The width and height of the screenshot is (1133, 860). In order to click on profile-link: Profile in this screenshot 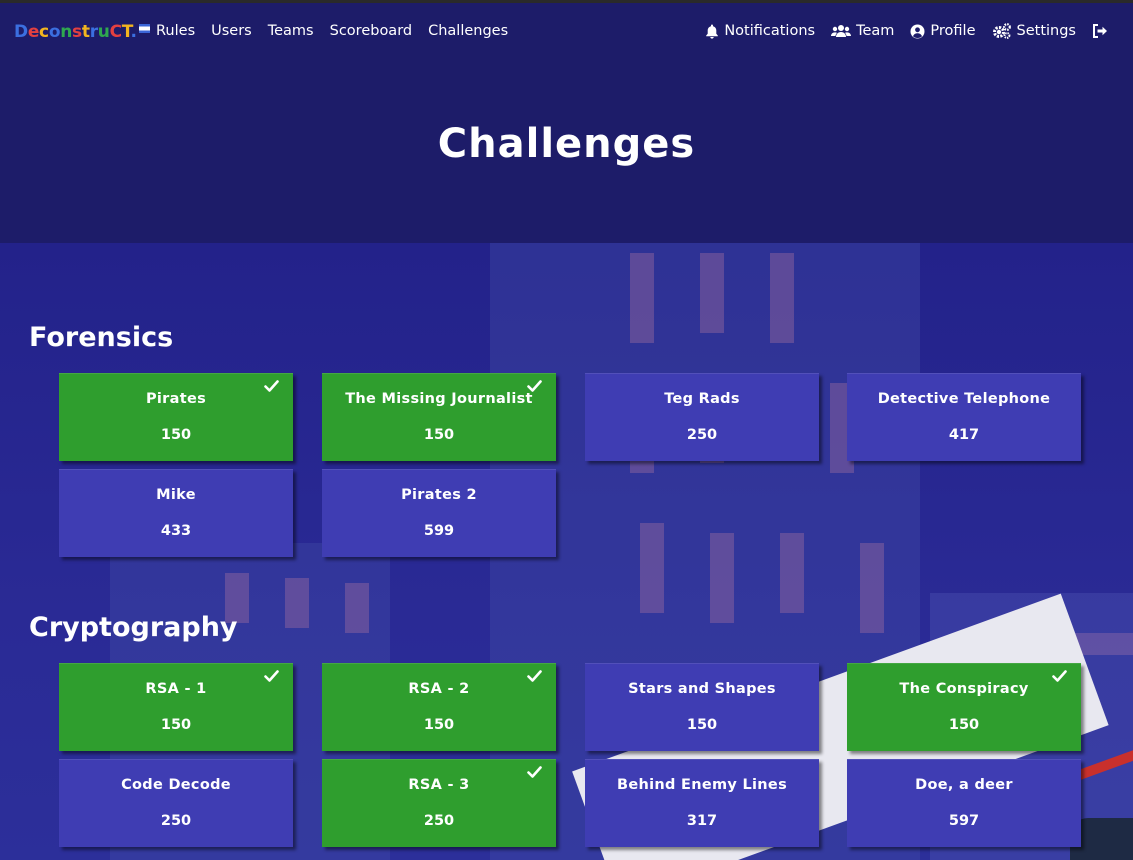, I will do `click(943, 31)`.